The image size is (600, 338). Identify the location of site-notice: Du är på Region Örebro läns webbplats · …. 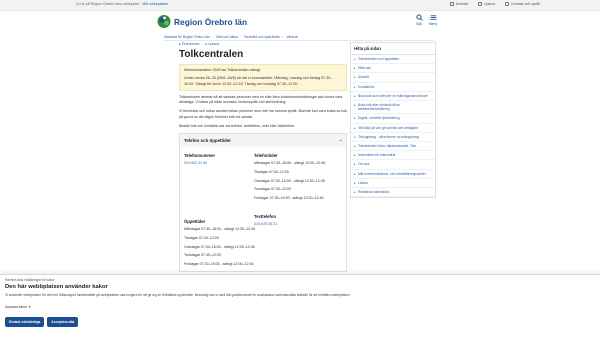
(122, 4).